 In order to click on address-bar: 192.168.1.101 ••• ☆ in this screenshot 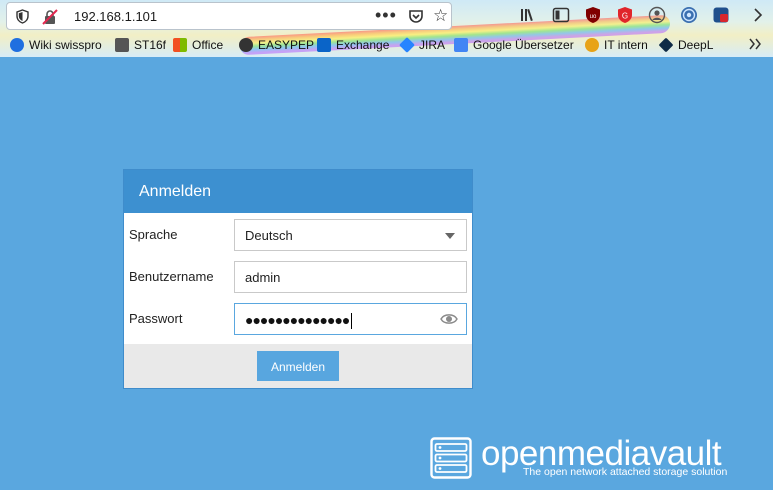, I will do `click(229, 16)`.